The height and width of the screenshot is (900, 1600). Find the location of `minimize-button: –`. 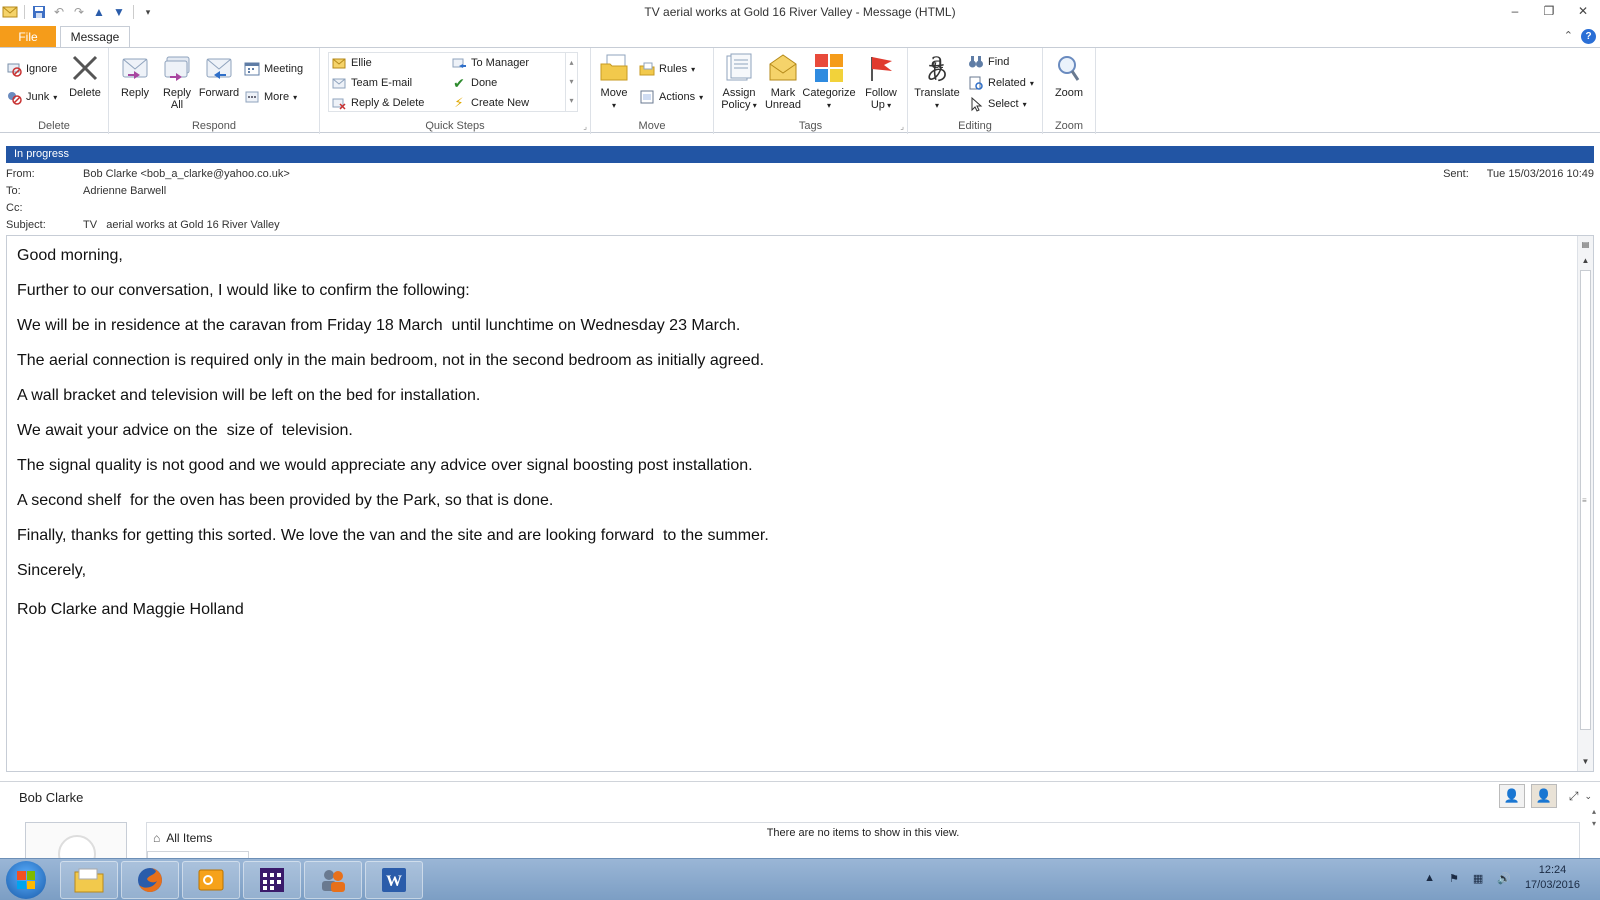

minimize-button: – is located at coordinates (1515, 11).